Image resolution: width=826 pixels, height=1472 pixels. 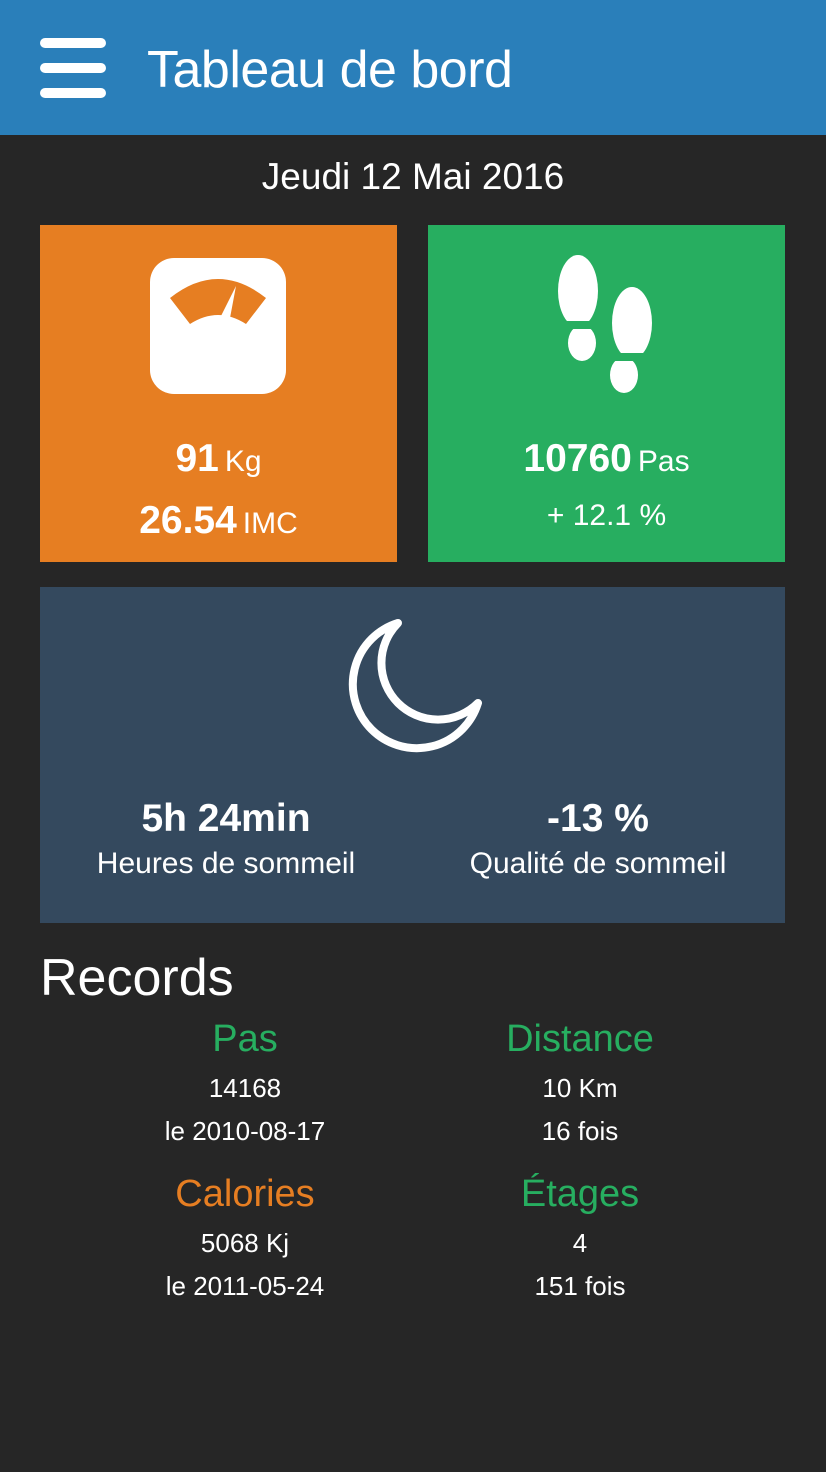 I want to click on record-calories: Calories 5068 Kj le 2011-05-24, so click(x=245, y=1237).